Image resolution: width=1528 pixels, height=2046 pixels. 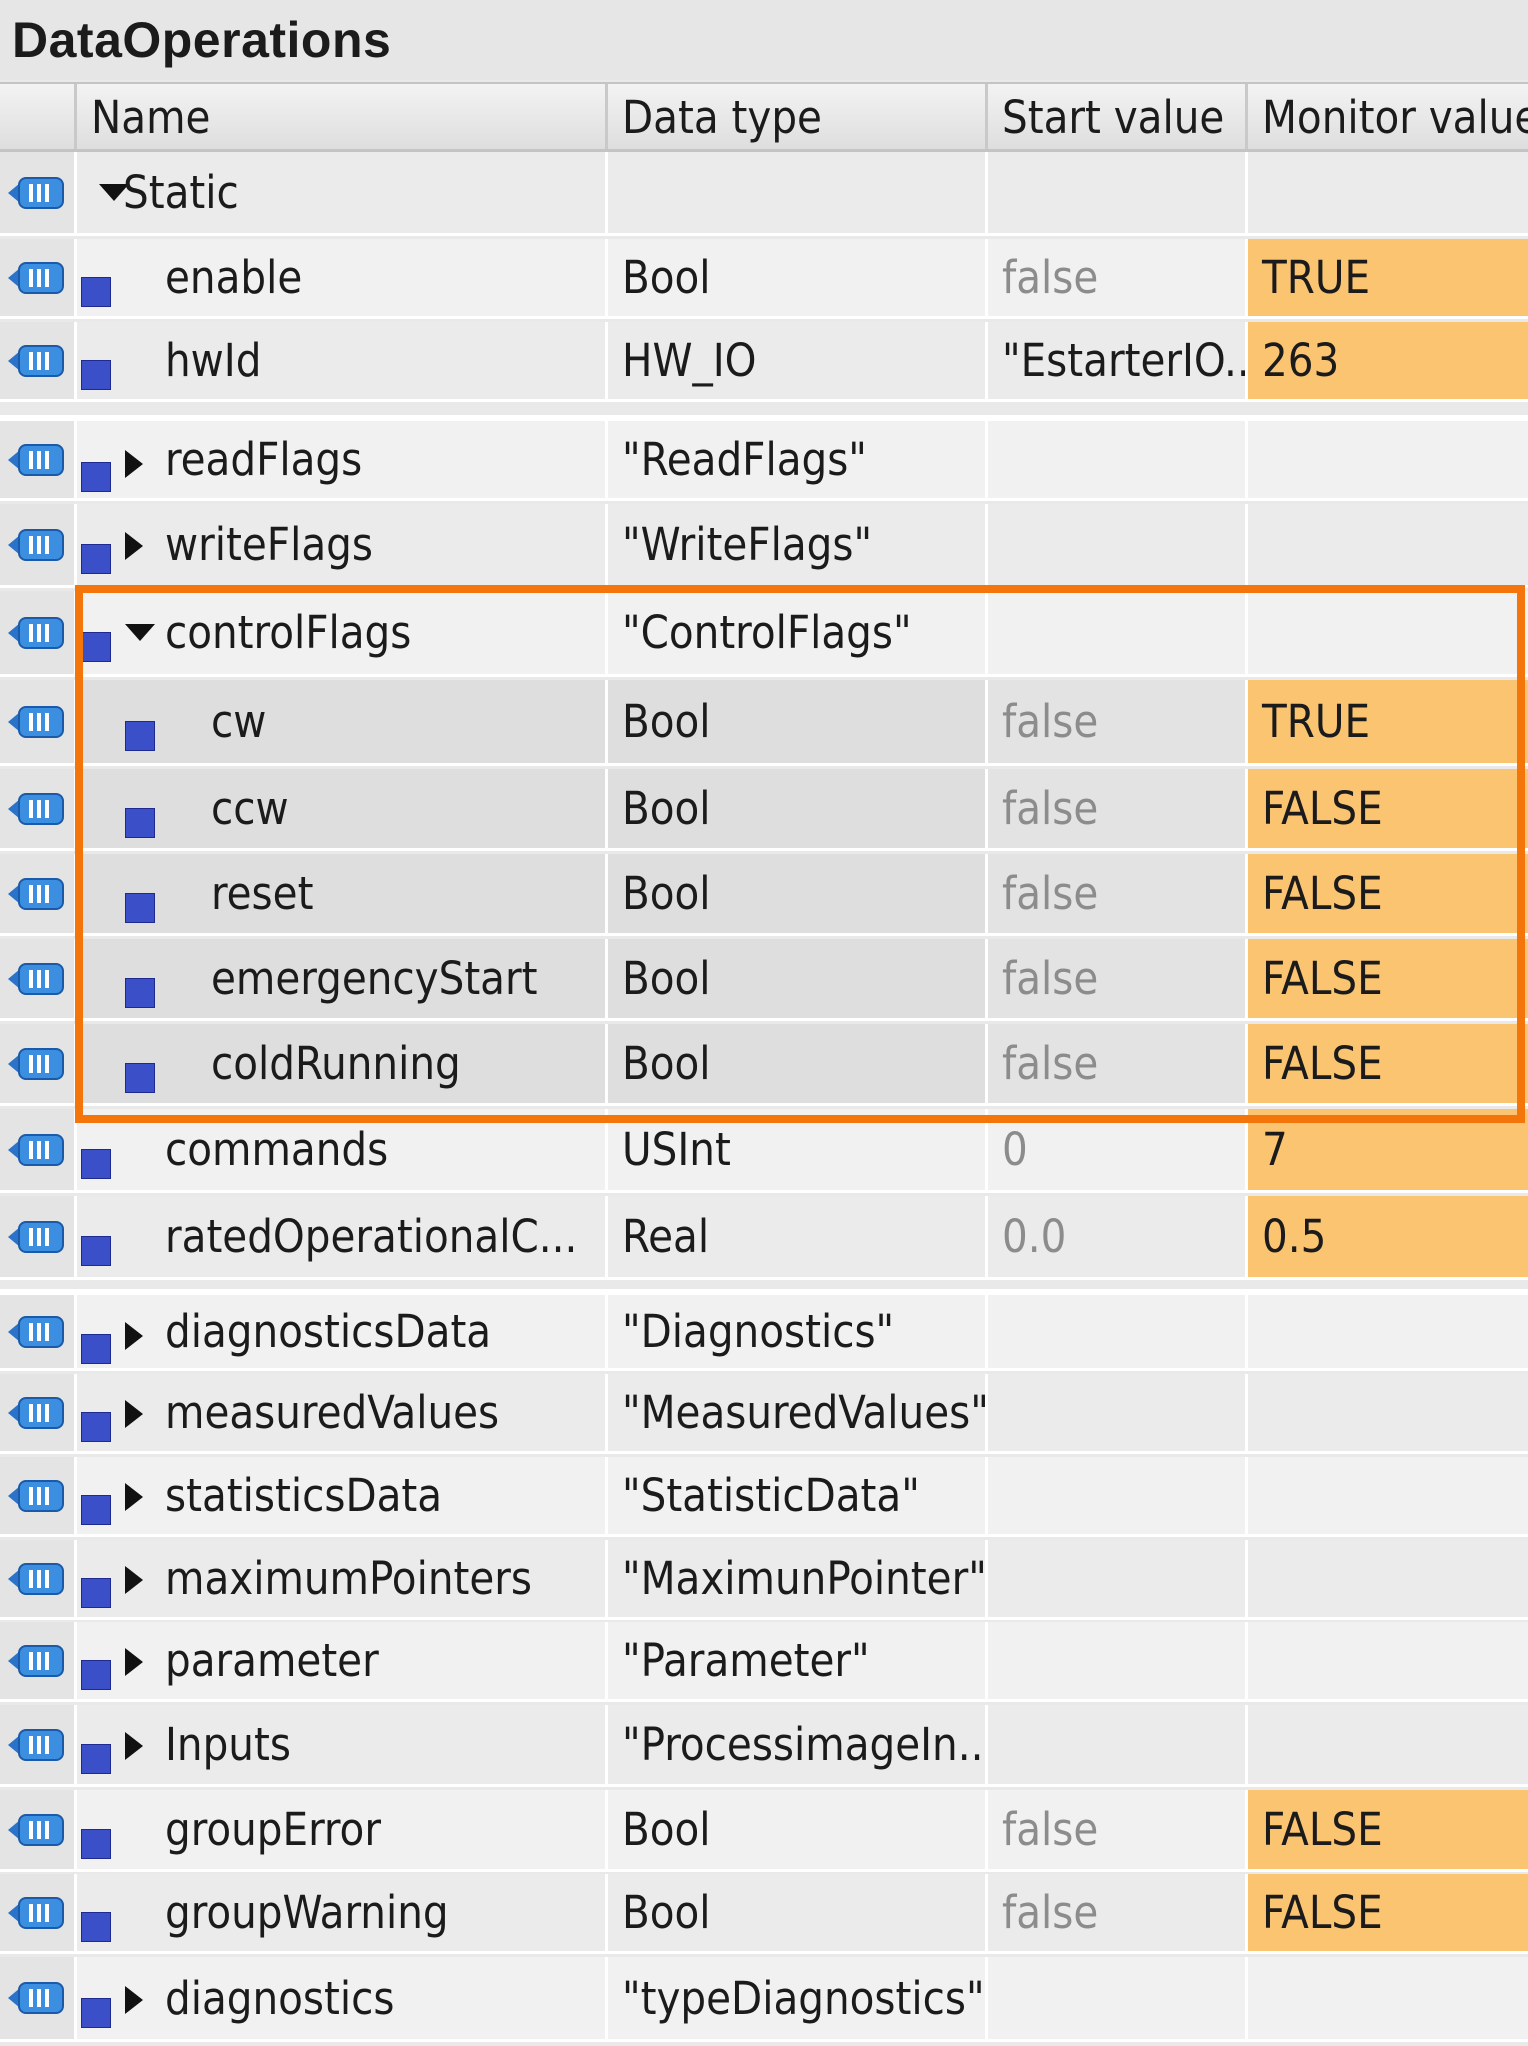 What do you see at coordinates (339, 192) in the screenshot?
I see `row-name-cell: Static` at bounding box center [339, 192].